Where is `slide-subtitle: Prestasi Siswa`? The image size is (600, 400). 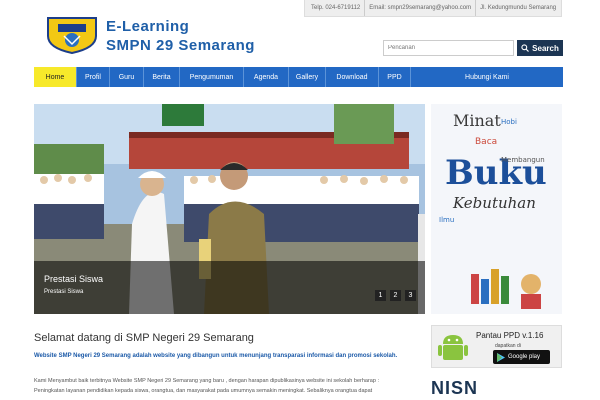 slide-subtitle: Prestasi Siswa is located at coordinates (64, 292).